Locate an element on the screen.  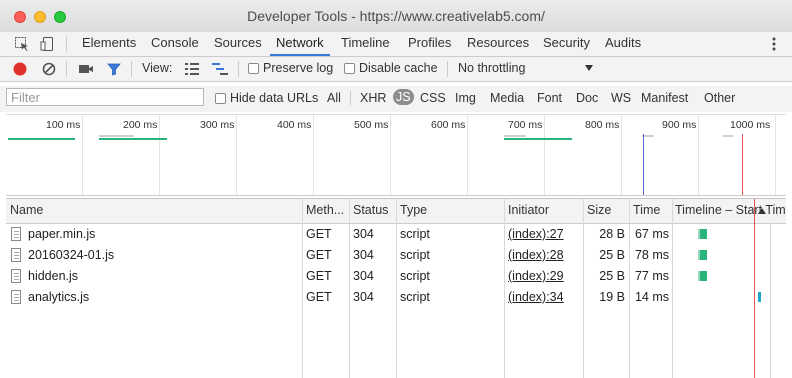
device-mode-icon is located at coordinates (48, 44).